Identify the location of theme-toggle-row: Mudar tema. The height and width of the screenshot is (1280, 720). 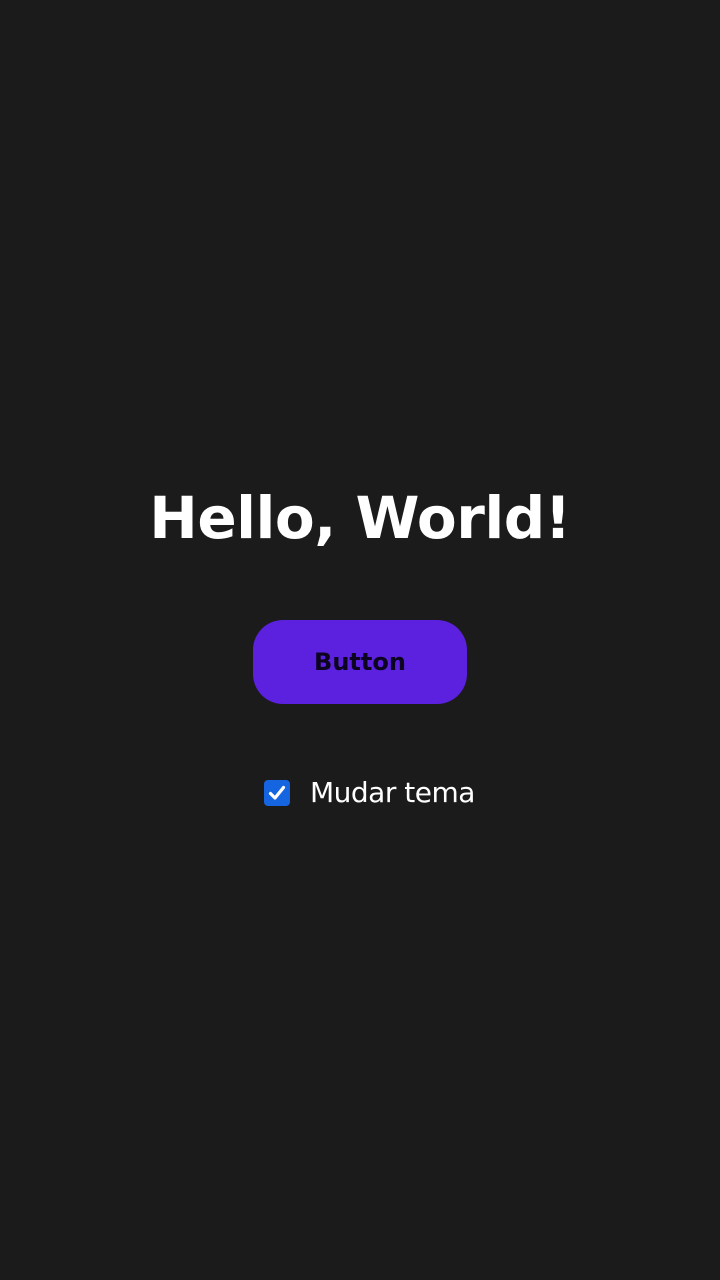
(369, 793).